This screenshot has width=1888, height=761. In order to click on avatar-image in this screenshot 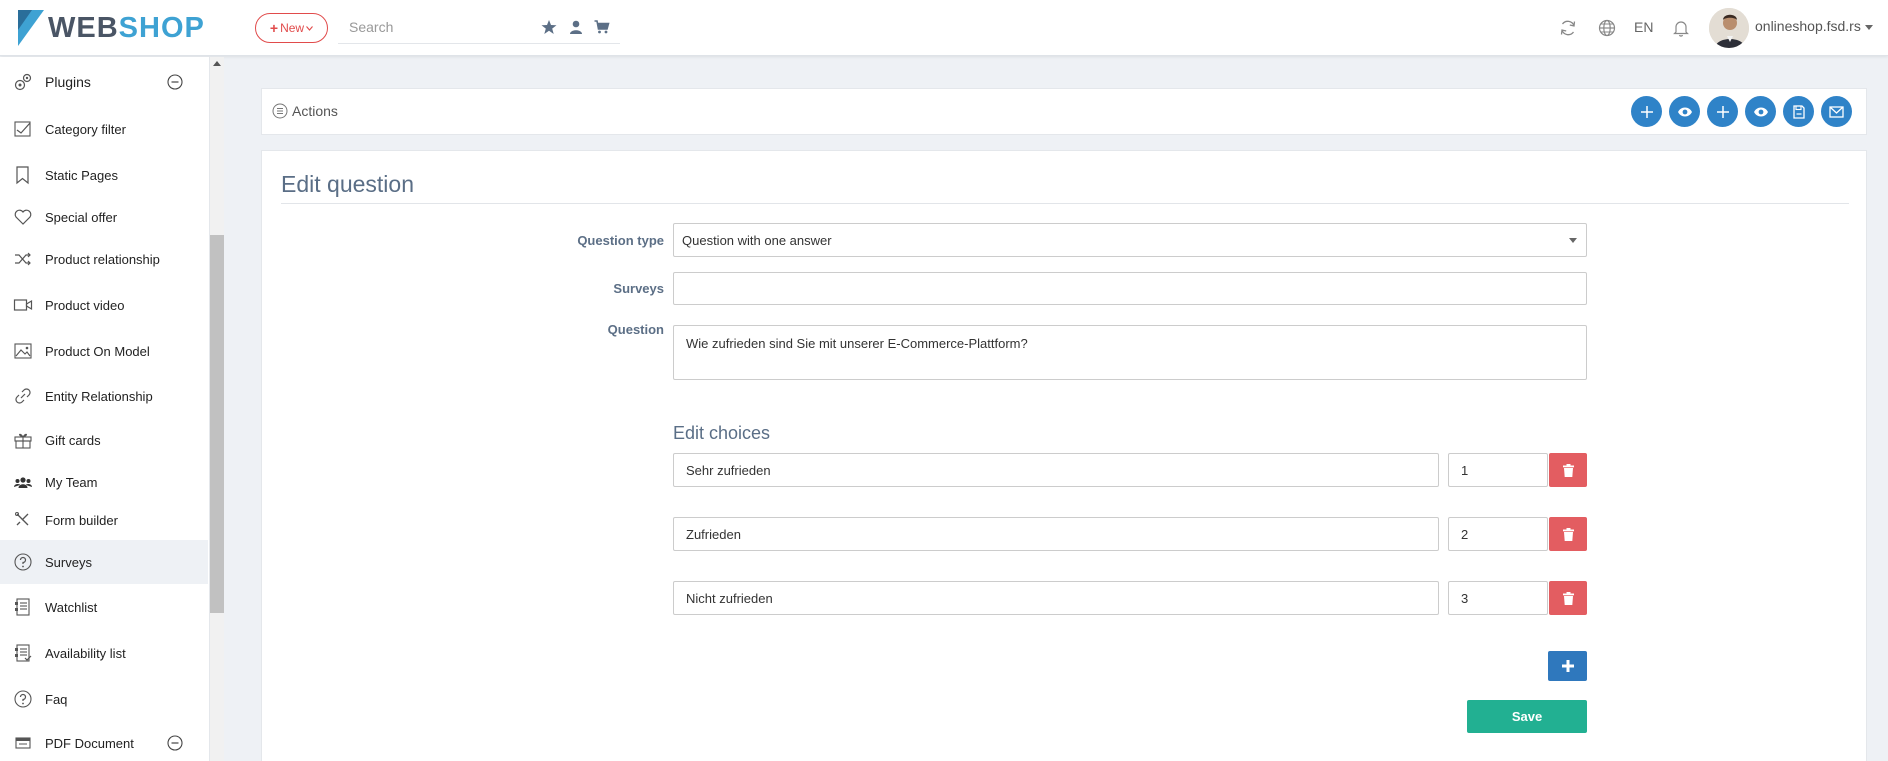, I will do `click(1729, 28)`.